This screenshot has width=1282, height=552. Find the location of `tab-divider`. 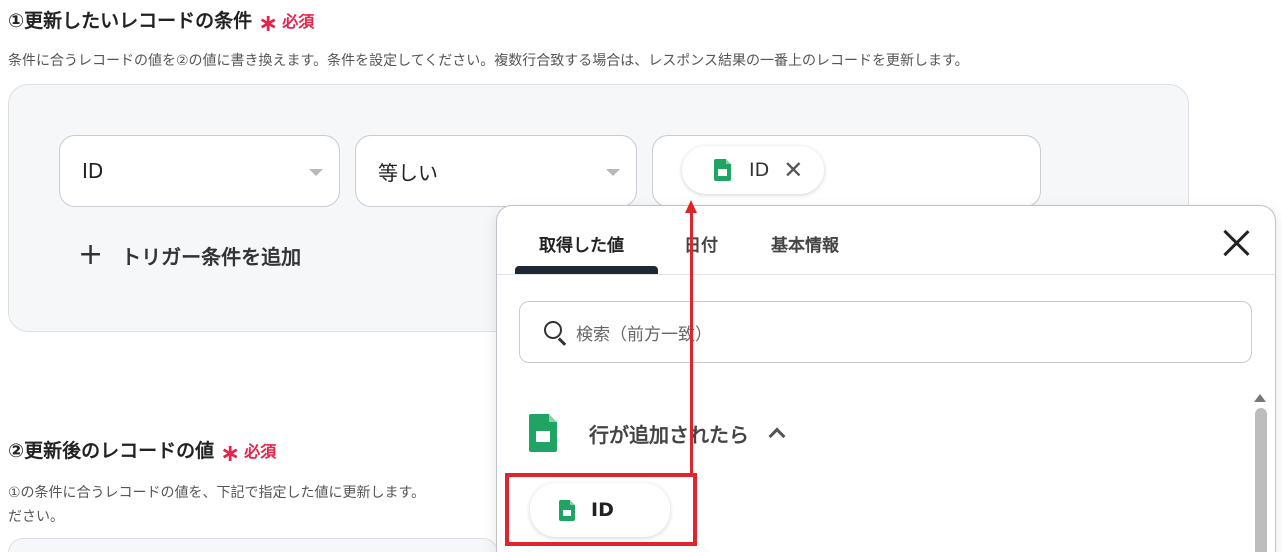

tab-divider is located at coordinates (886, 274).